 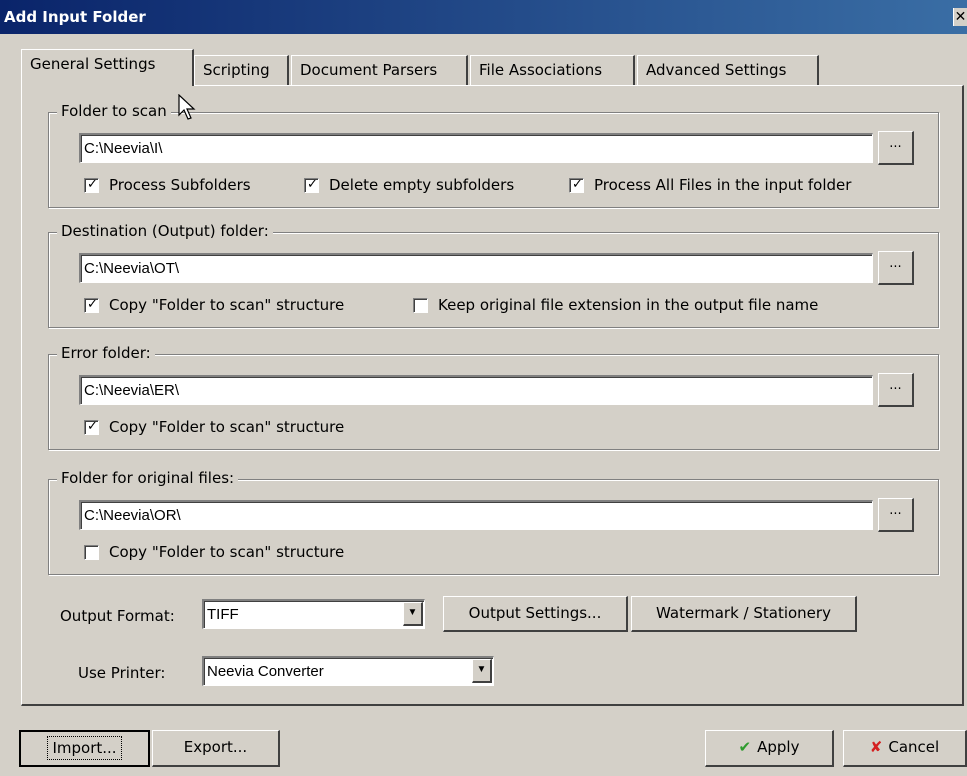 I want to click on error-copy-structure-checkbox: ✓ Copy "Folder to scan" structure, so click(x=214, y=427).